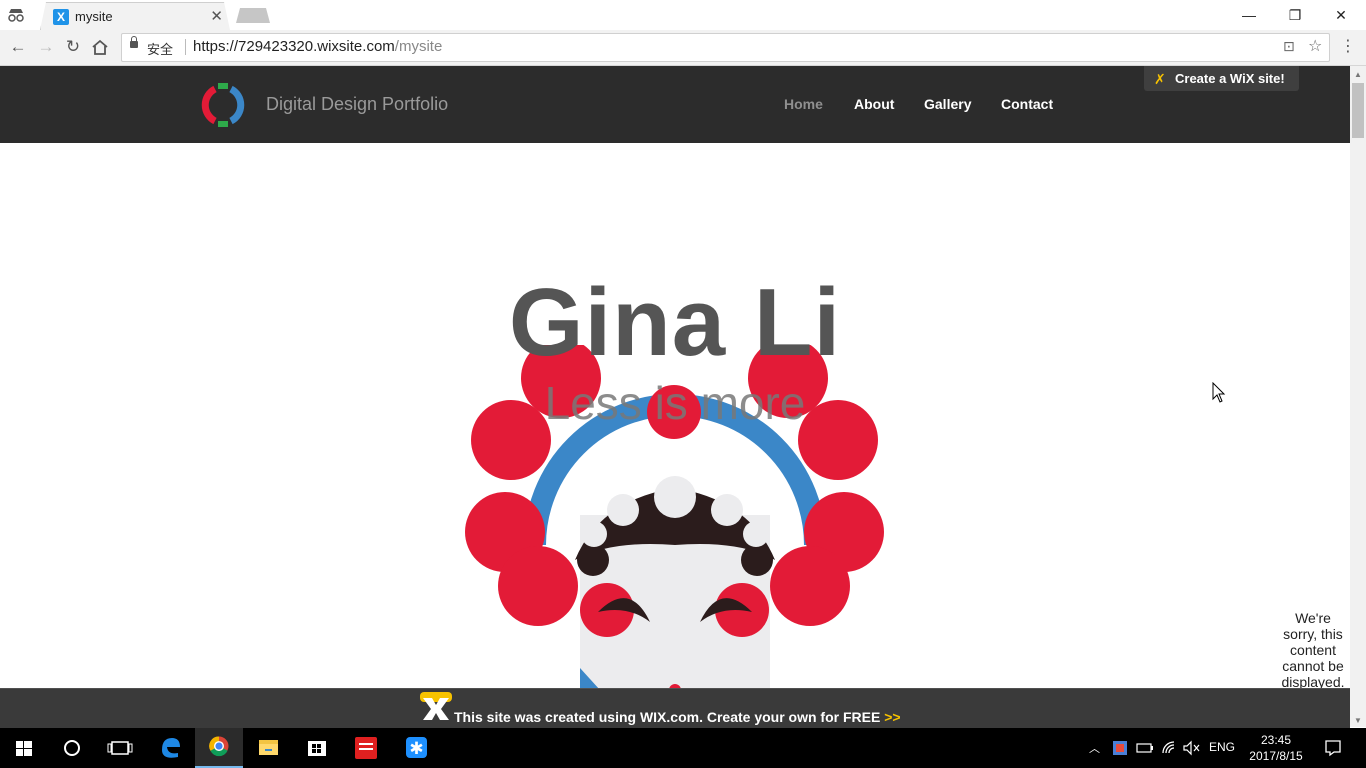  I want to click on wix-x-icon: ✗, so click(1160, 79).